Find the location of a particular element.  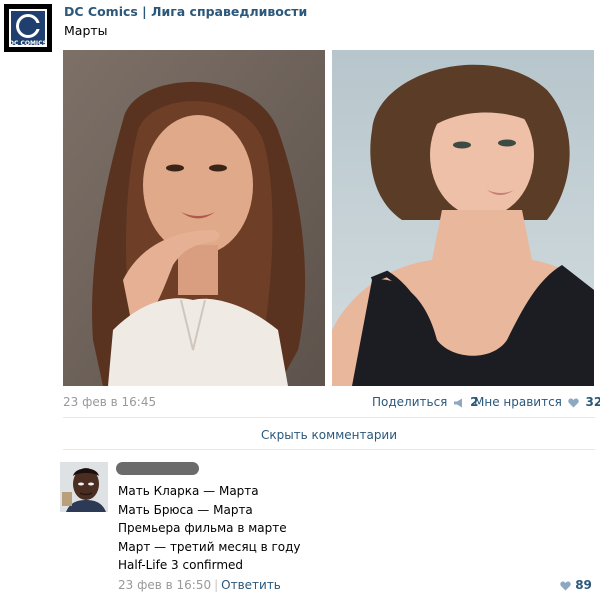

share-button: Поделиться 2 is located at coordinates (425, 403).